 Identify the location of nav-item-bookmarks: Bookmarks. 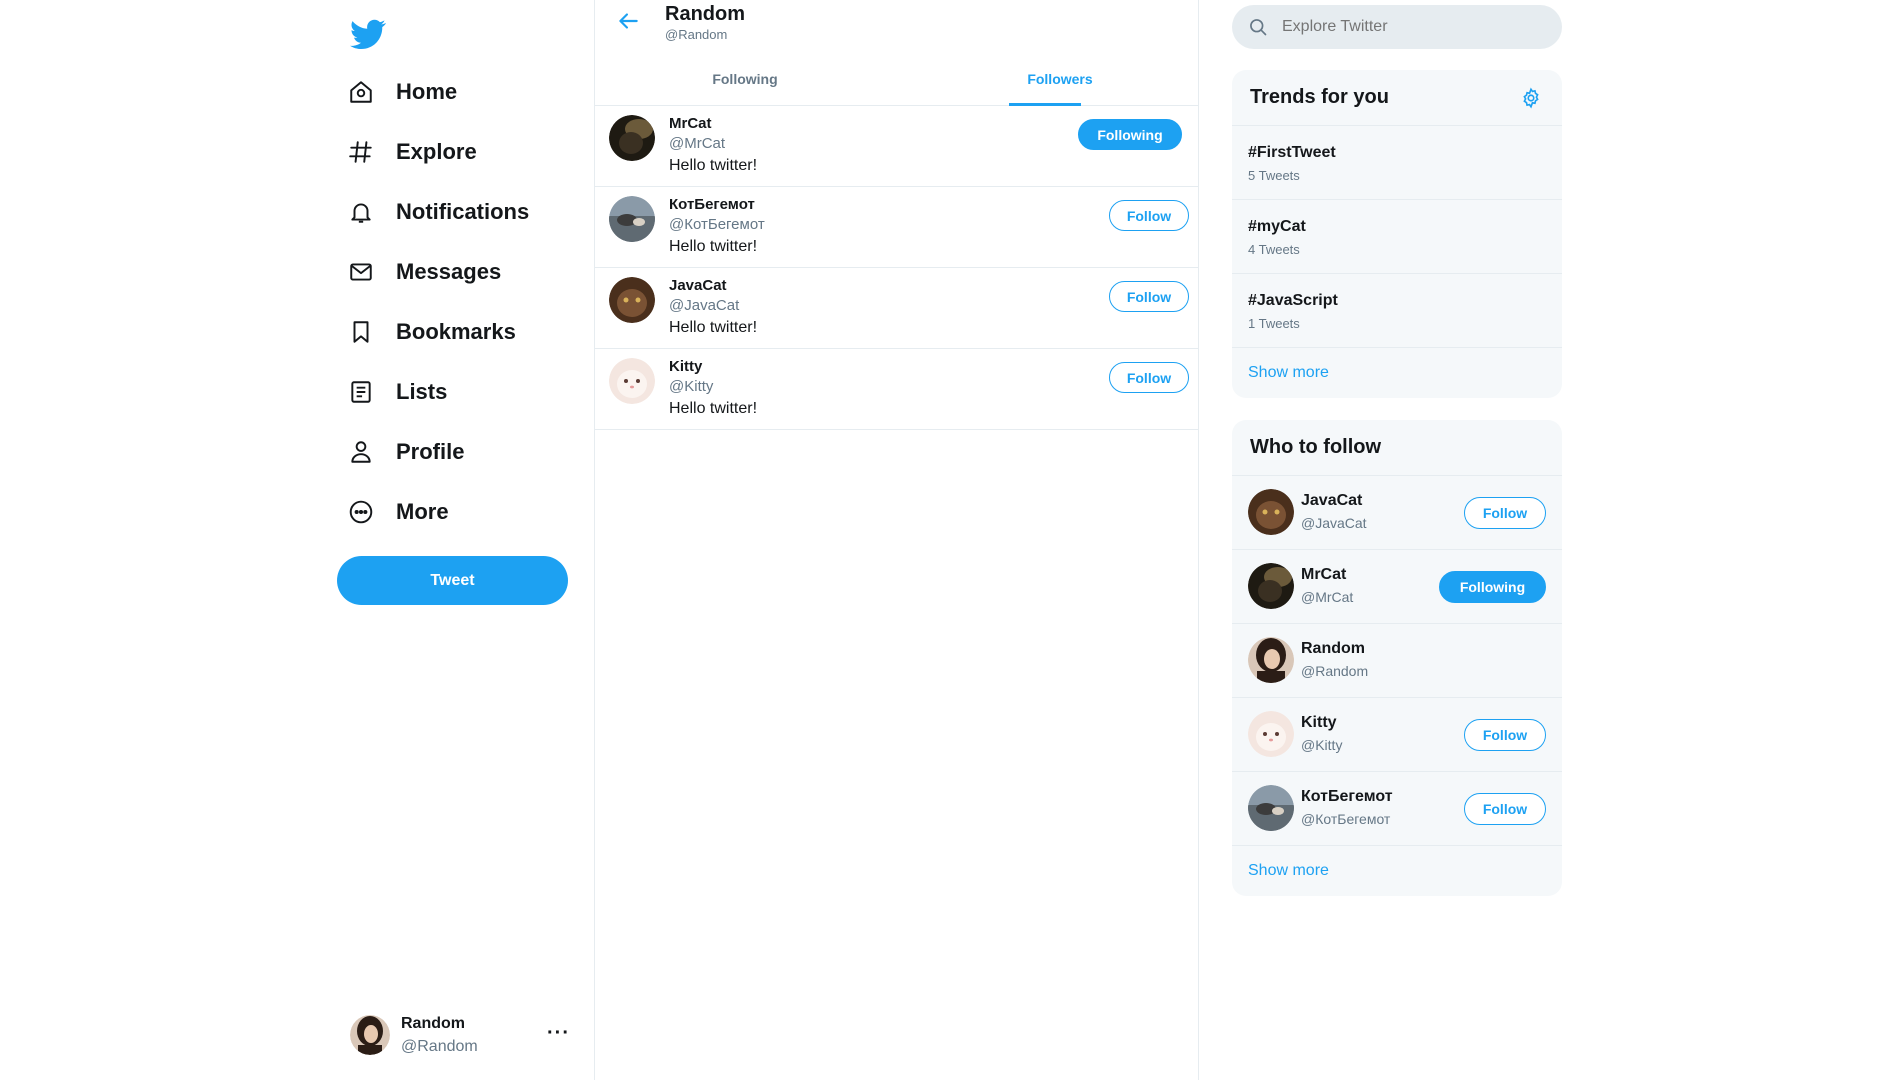
(437, 332).